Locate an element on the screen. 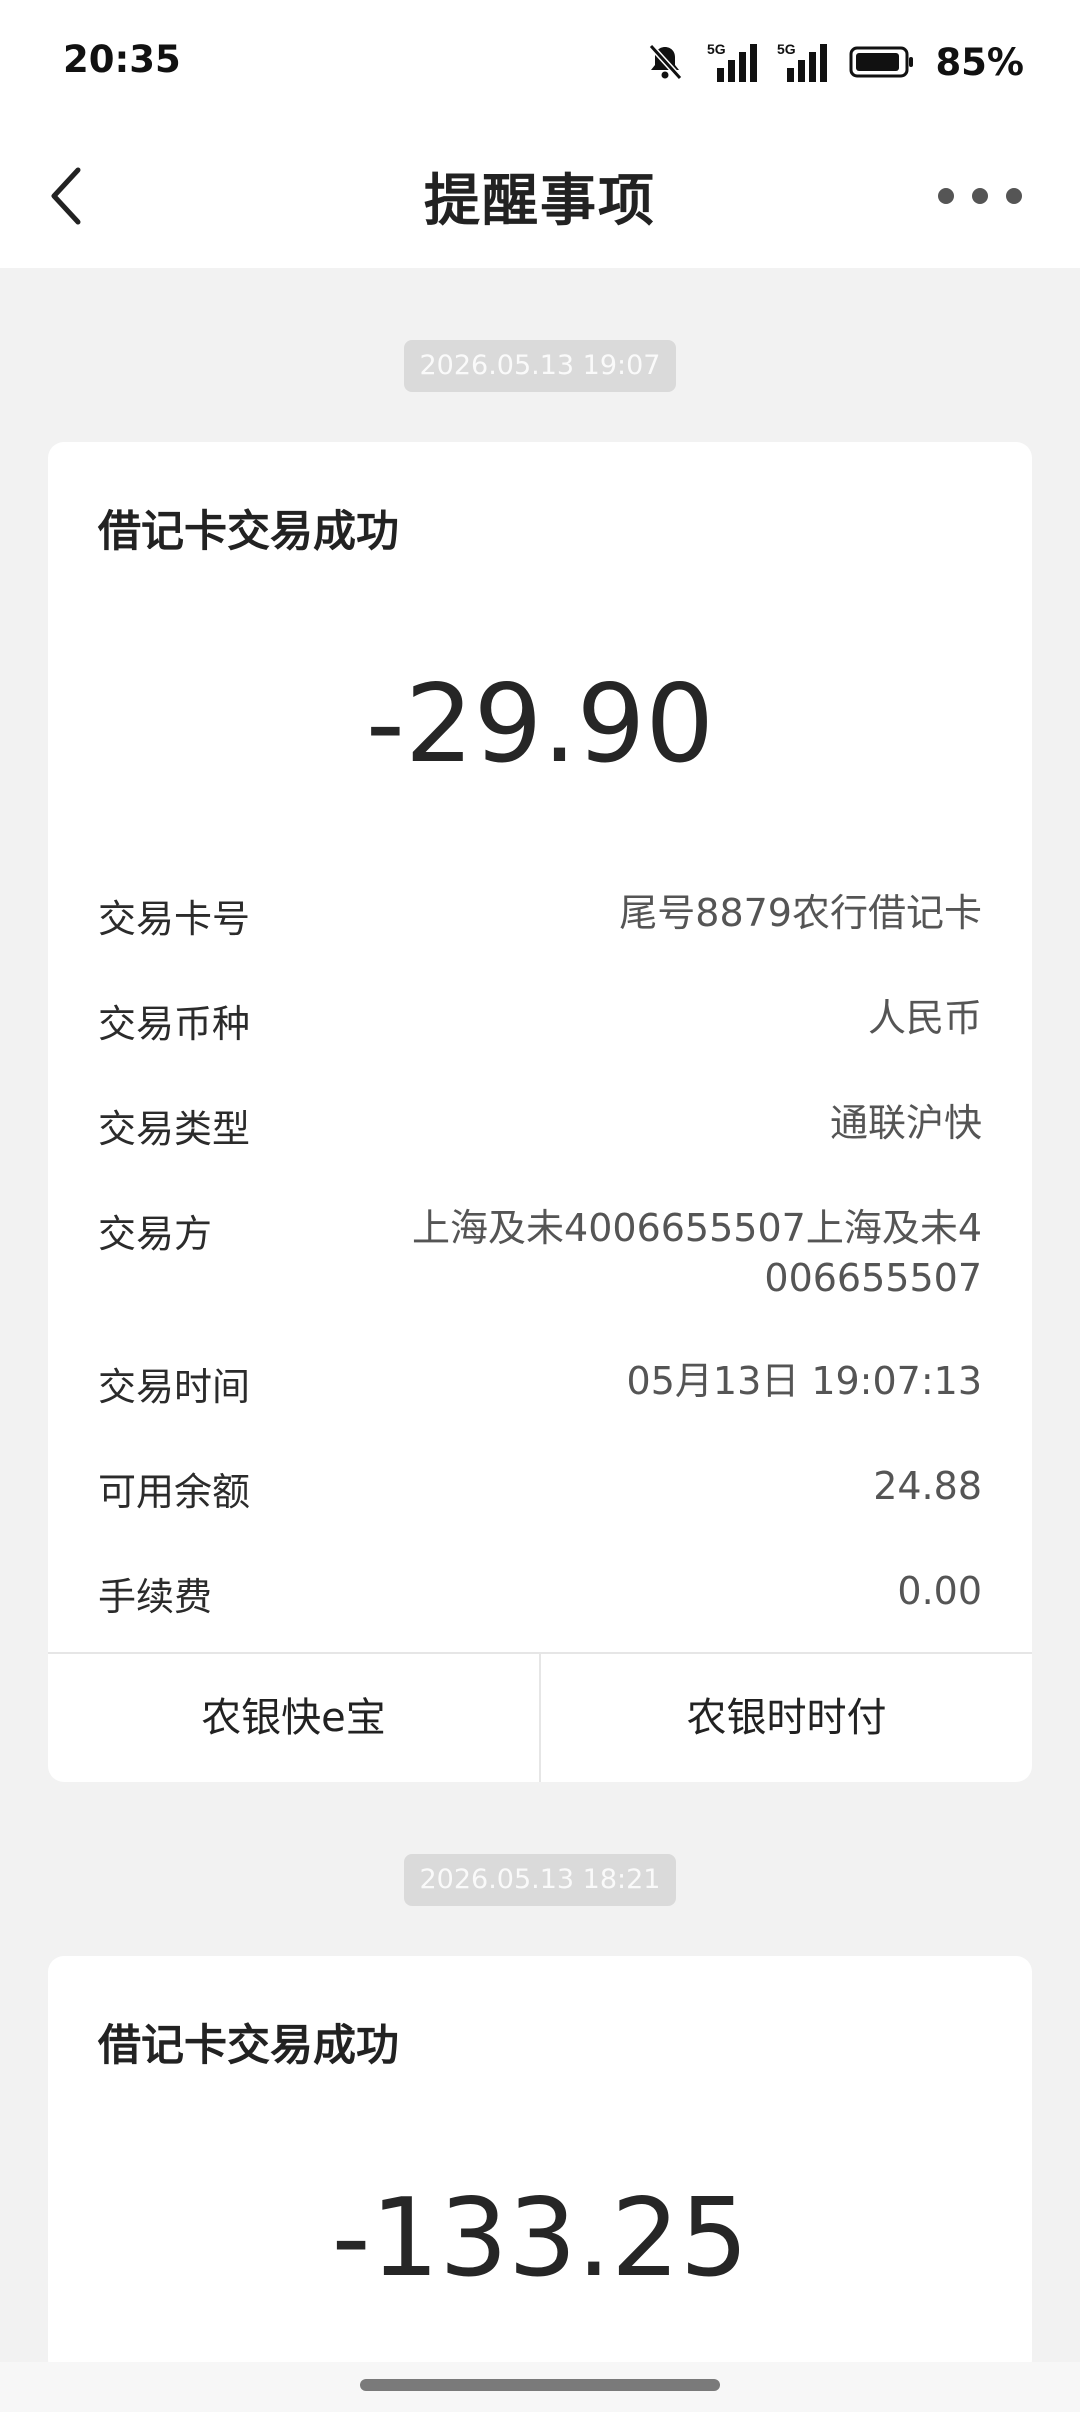 The width and height of the screenshot is (1080, 2412). row-value: 上海及未4006655507上海及未4006655507 is located at coordinates (697, 1253).